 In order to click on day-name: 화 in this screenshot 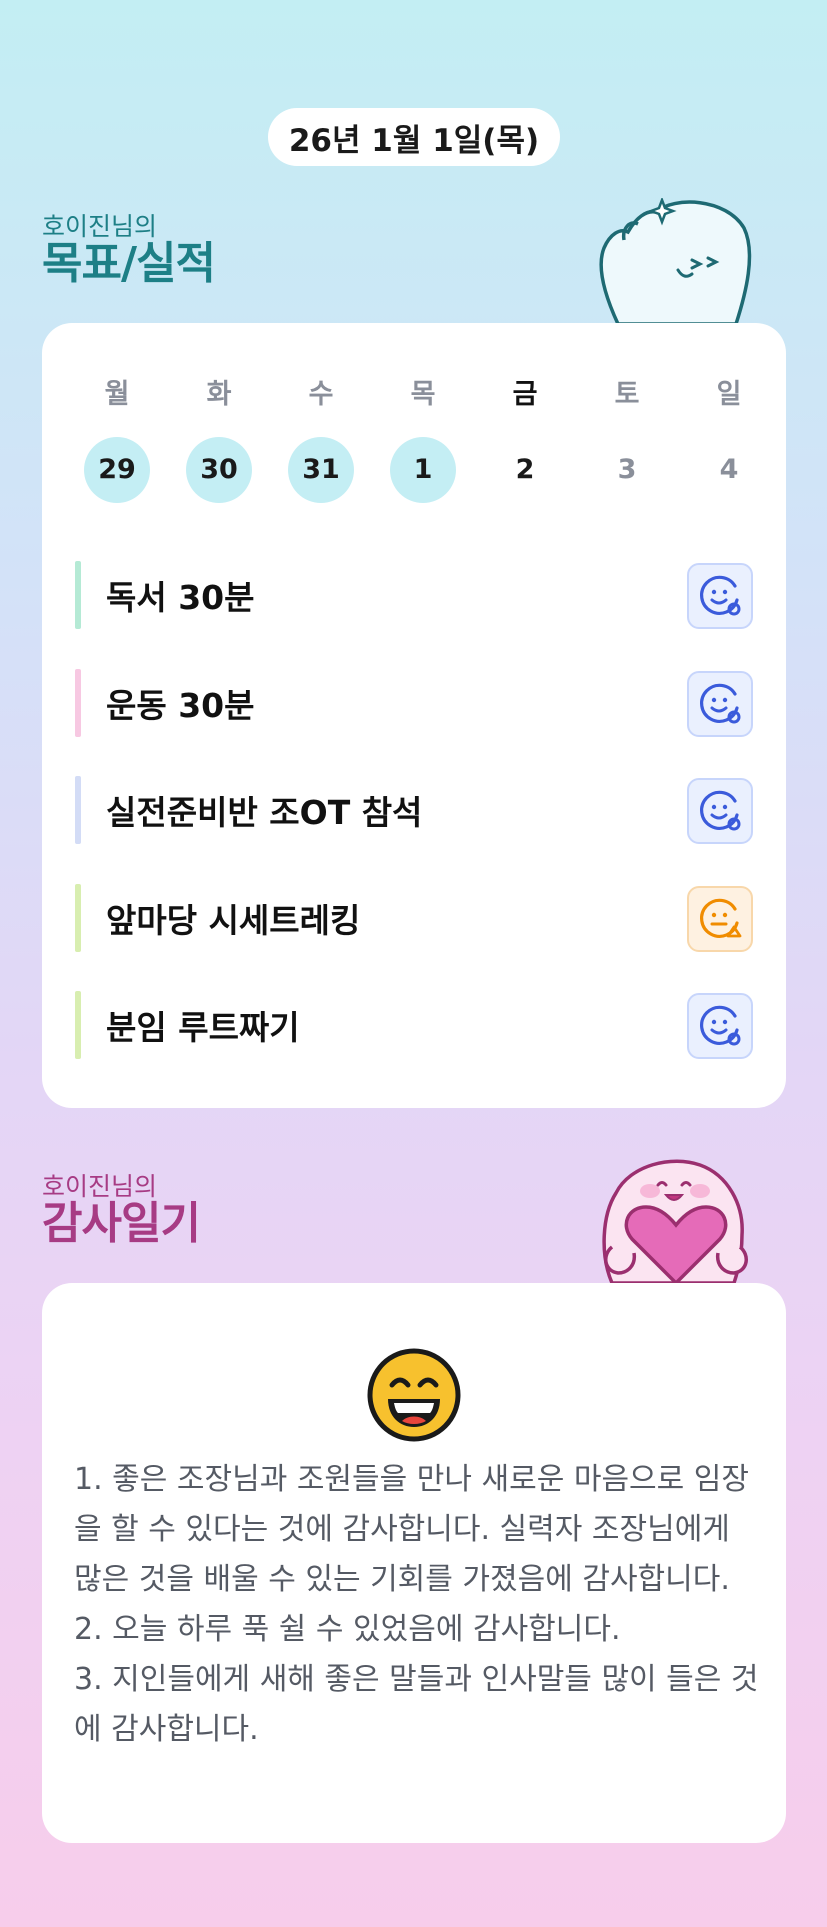, I will do `click(219, 394)`.